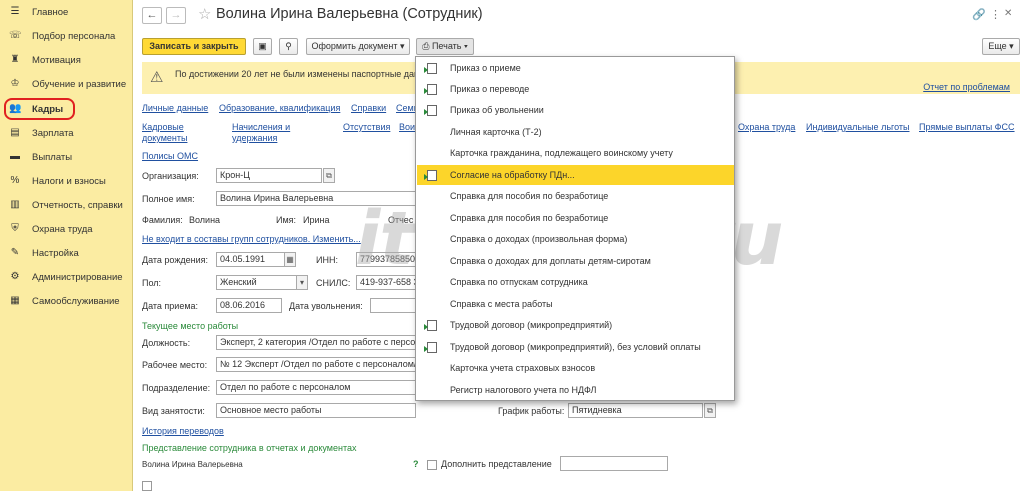 The height and width of the screenshot is (491, 1024). I want to click on tab-accruals-line2: удержания, so click(254, 138).